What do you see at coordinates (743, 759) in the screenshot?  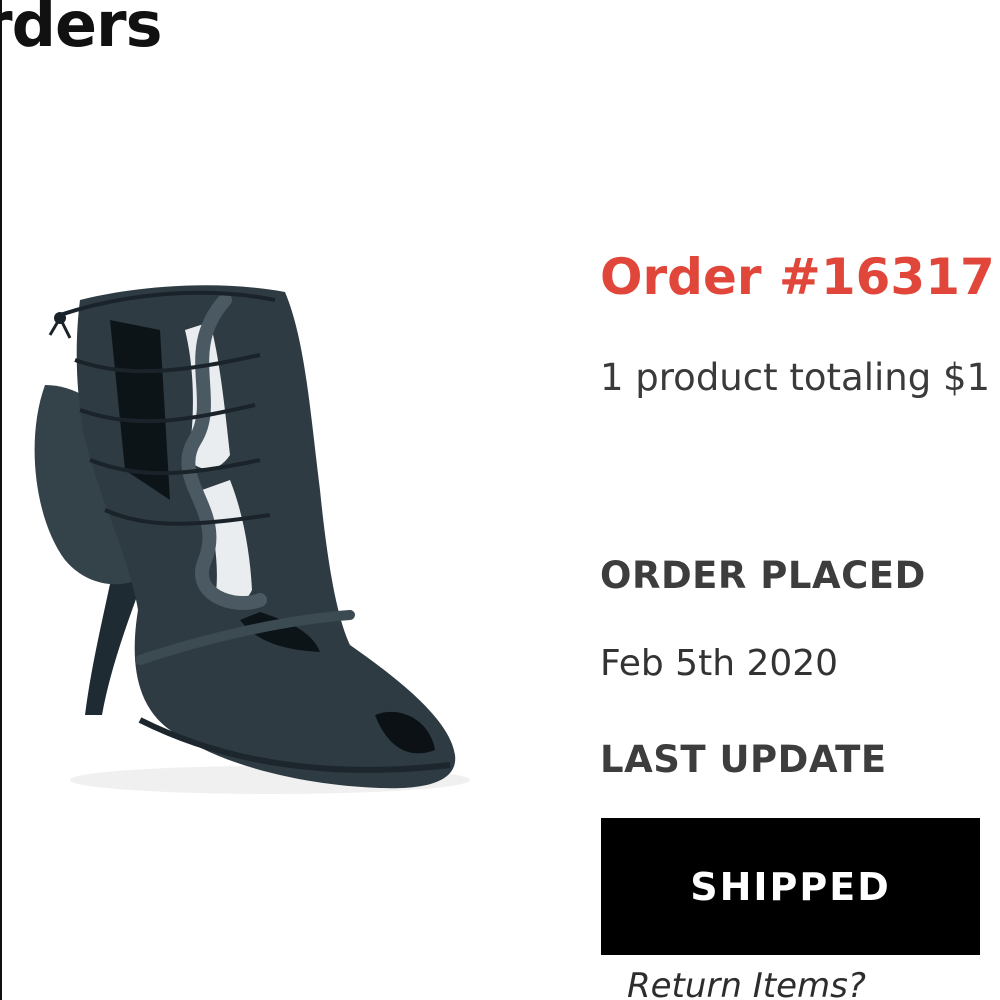 I see `last-update-label: LAST UPDATE` at bounding box center [743, 759].